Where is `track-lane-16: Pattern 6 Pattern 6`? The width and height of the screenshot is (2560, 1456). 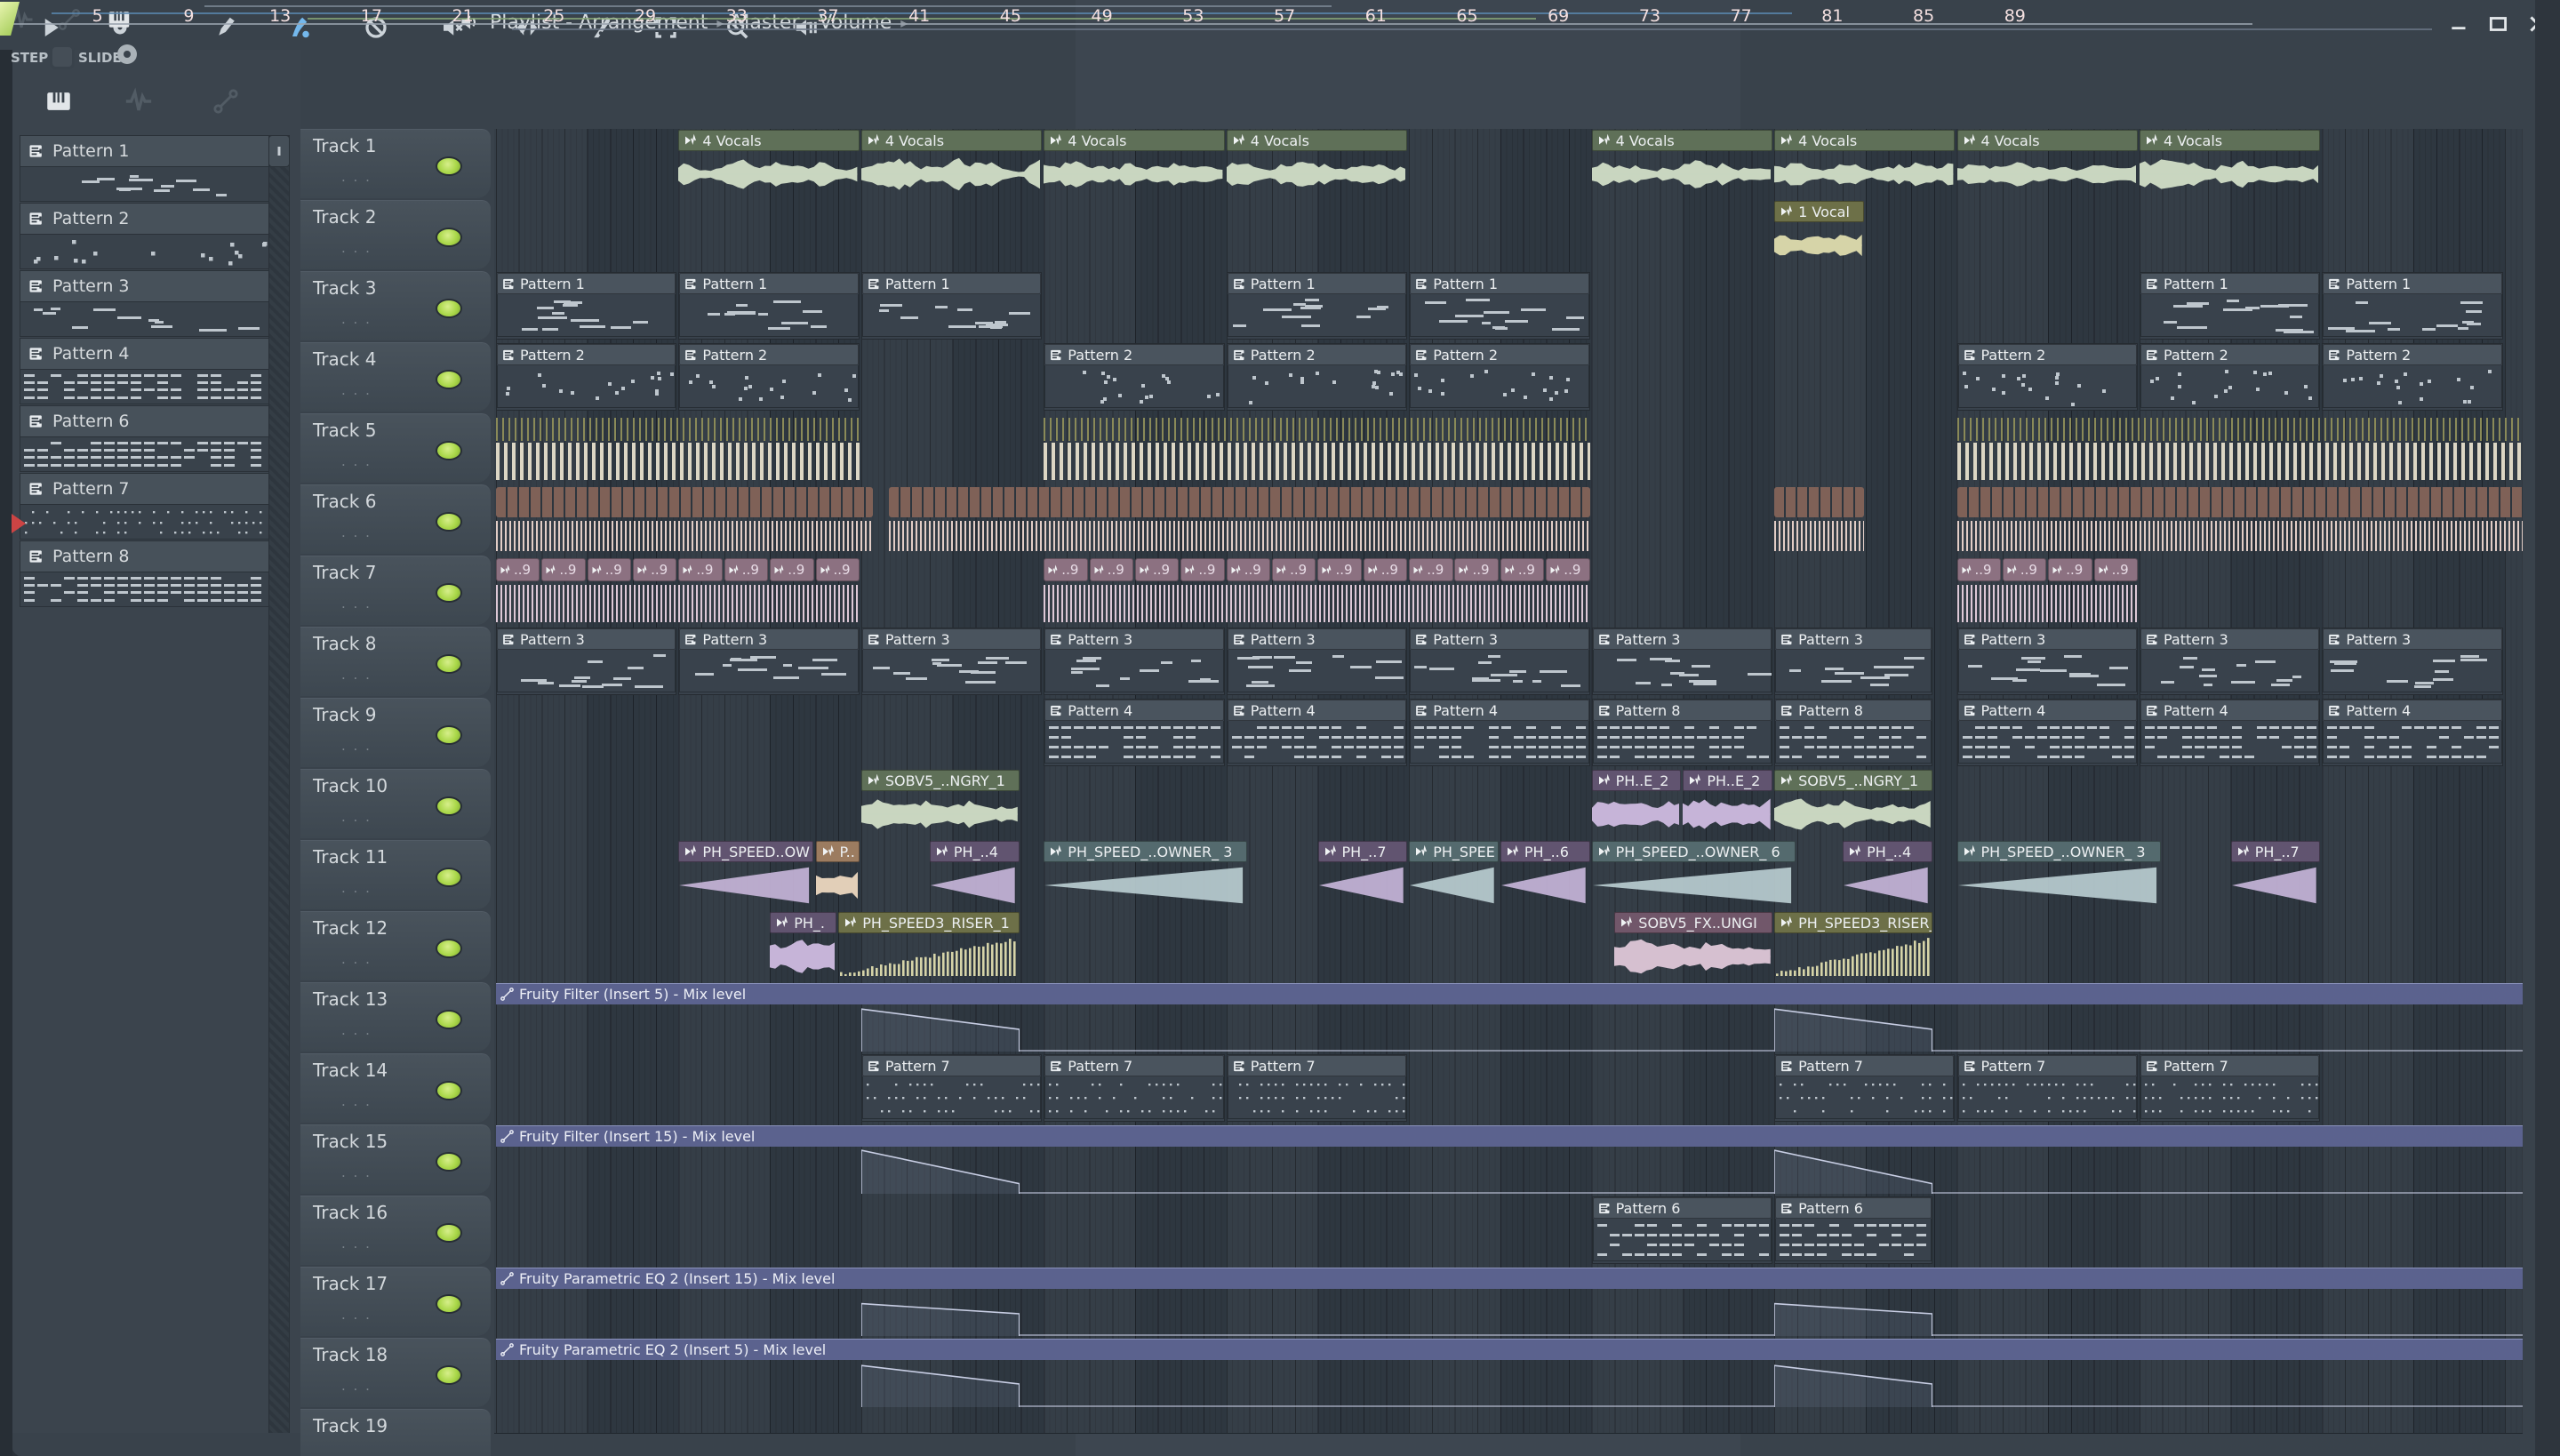 track-lane-16: Pattern 6 Pattern 6 is located at coordinates (1508, 1232).